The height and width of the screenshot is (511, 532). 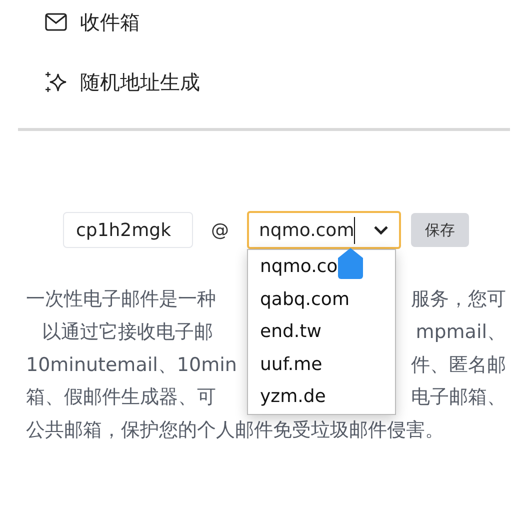 I want to click on envelope-icon, so click(x=56, y=22).